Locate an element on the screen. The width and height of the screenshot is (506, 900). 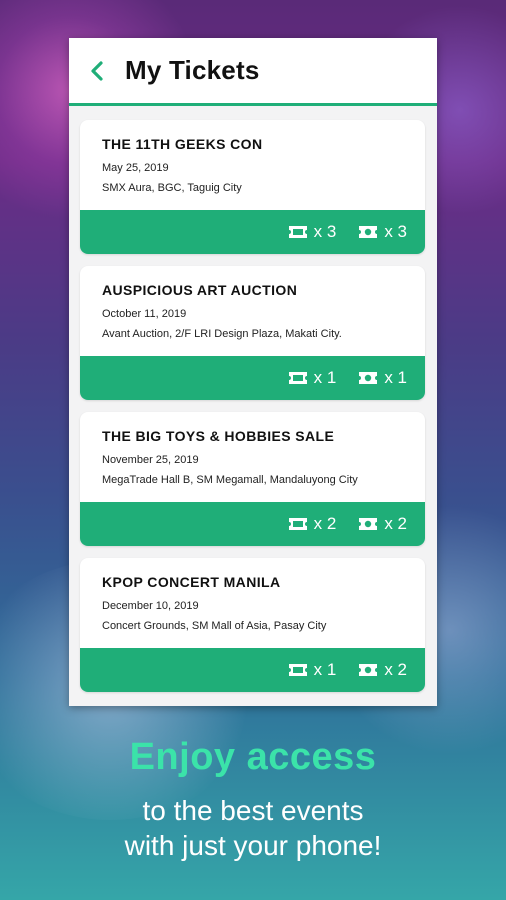
event-name: KPOP CONCERT MANILA is located at coordinates (191, 582).